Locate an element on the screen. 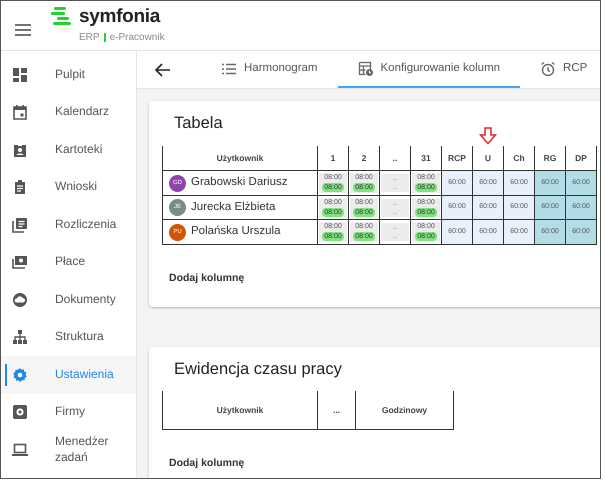 This screenshot has height=481, width=605. module-label: e-Pracownik is located at coordinates (137, 37).